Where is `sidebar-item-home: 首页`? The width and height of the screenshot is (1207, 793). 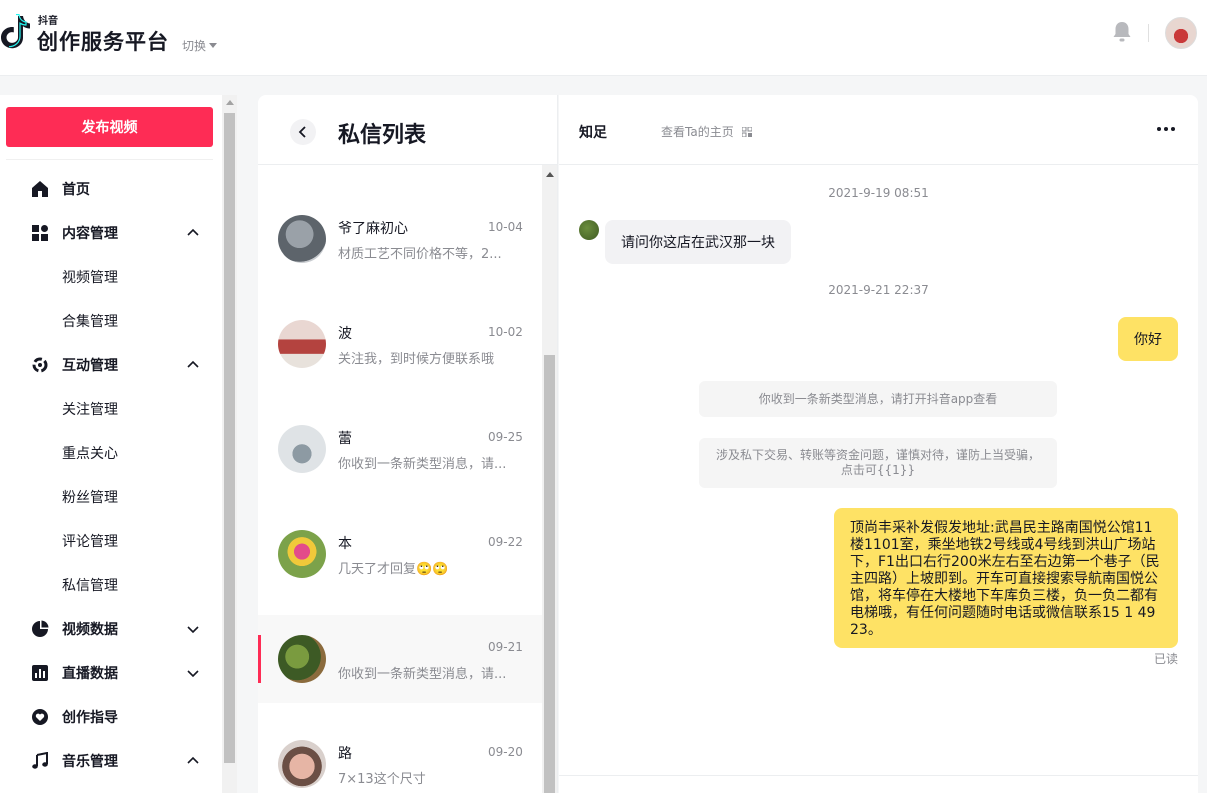
sidebar-item-home: 首页 is located at coordinates (111, 189).